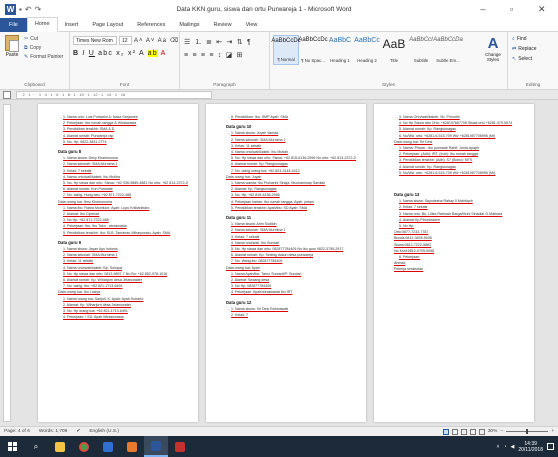 This screenshot has width=558, height=457. Describe the element at coordinates (92, 53) in the screenshot. I see `underline-icon: U` at that location.